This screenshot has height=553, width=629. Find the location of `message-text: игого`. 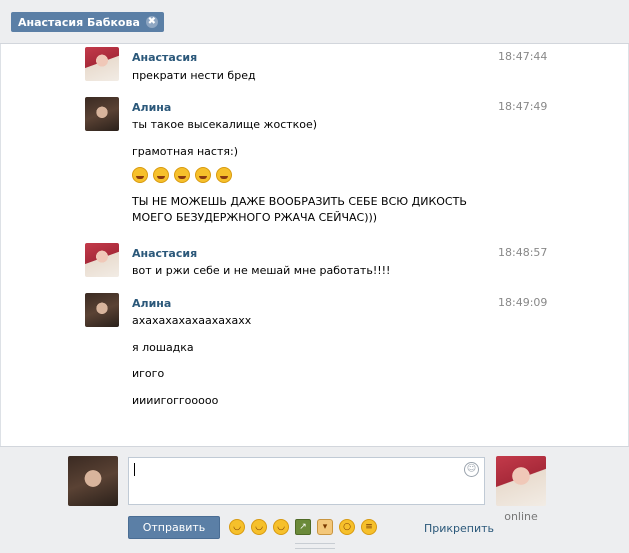

message-text: игого is located at coordinates (148, 373).